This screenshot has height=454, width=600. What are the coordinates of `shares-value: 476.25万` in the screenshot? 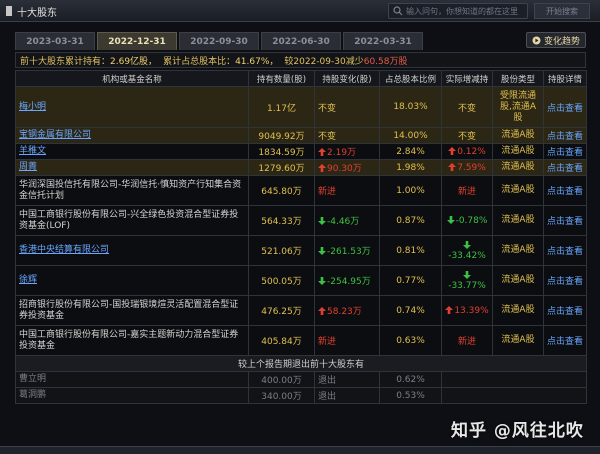 It's located at (281, 312).